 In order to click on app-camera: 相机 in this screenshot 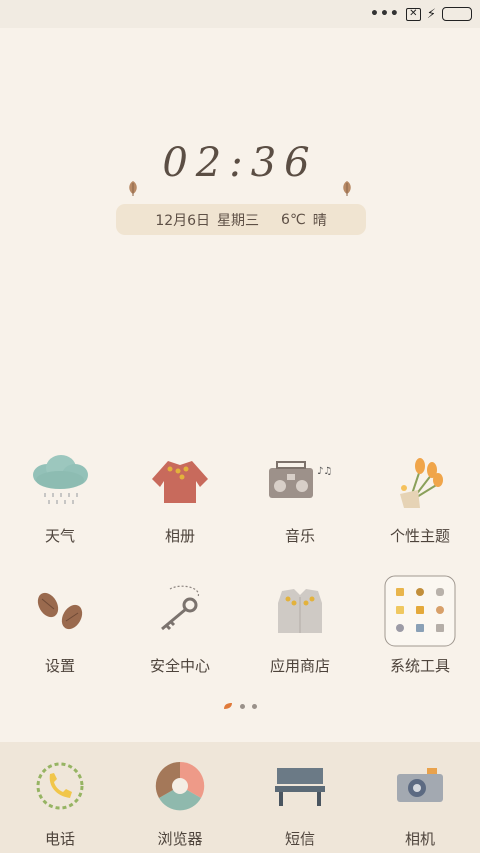, I will do `click(420, 797)`.